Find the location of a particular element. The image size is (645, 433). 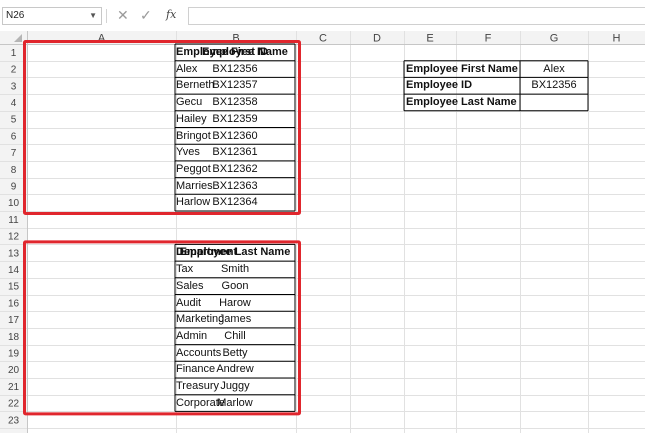

table2-cell: Juggy is located at coordinates (235, 386).